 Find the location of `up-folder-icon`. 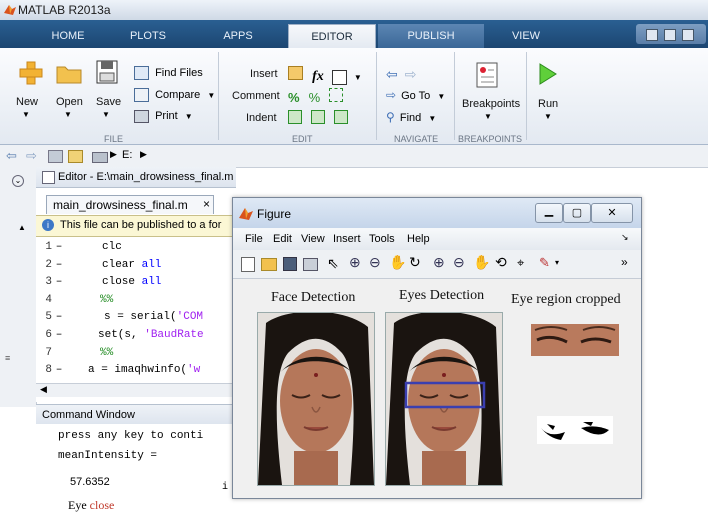

up-folder-icon is located at coordinates (55, 156).